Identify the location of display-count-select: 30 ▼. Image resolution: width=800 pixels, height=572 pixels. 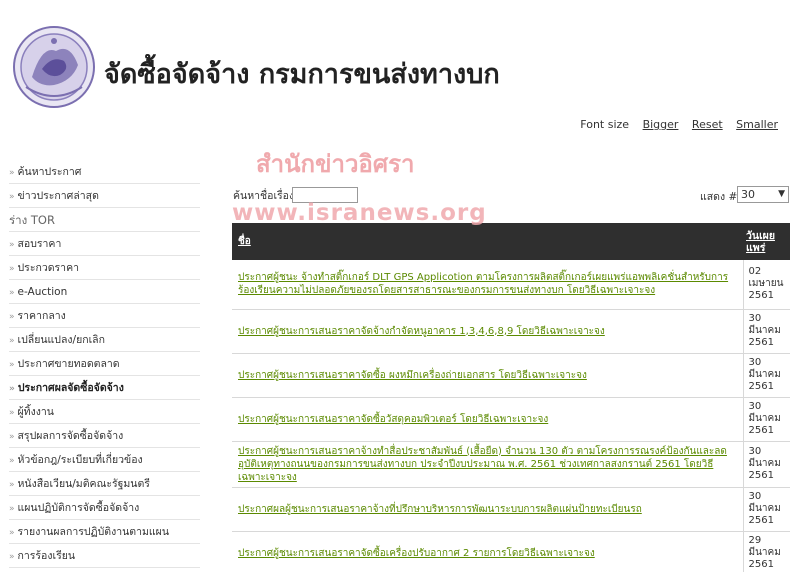
(763, 194).